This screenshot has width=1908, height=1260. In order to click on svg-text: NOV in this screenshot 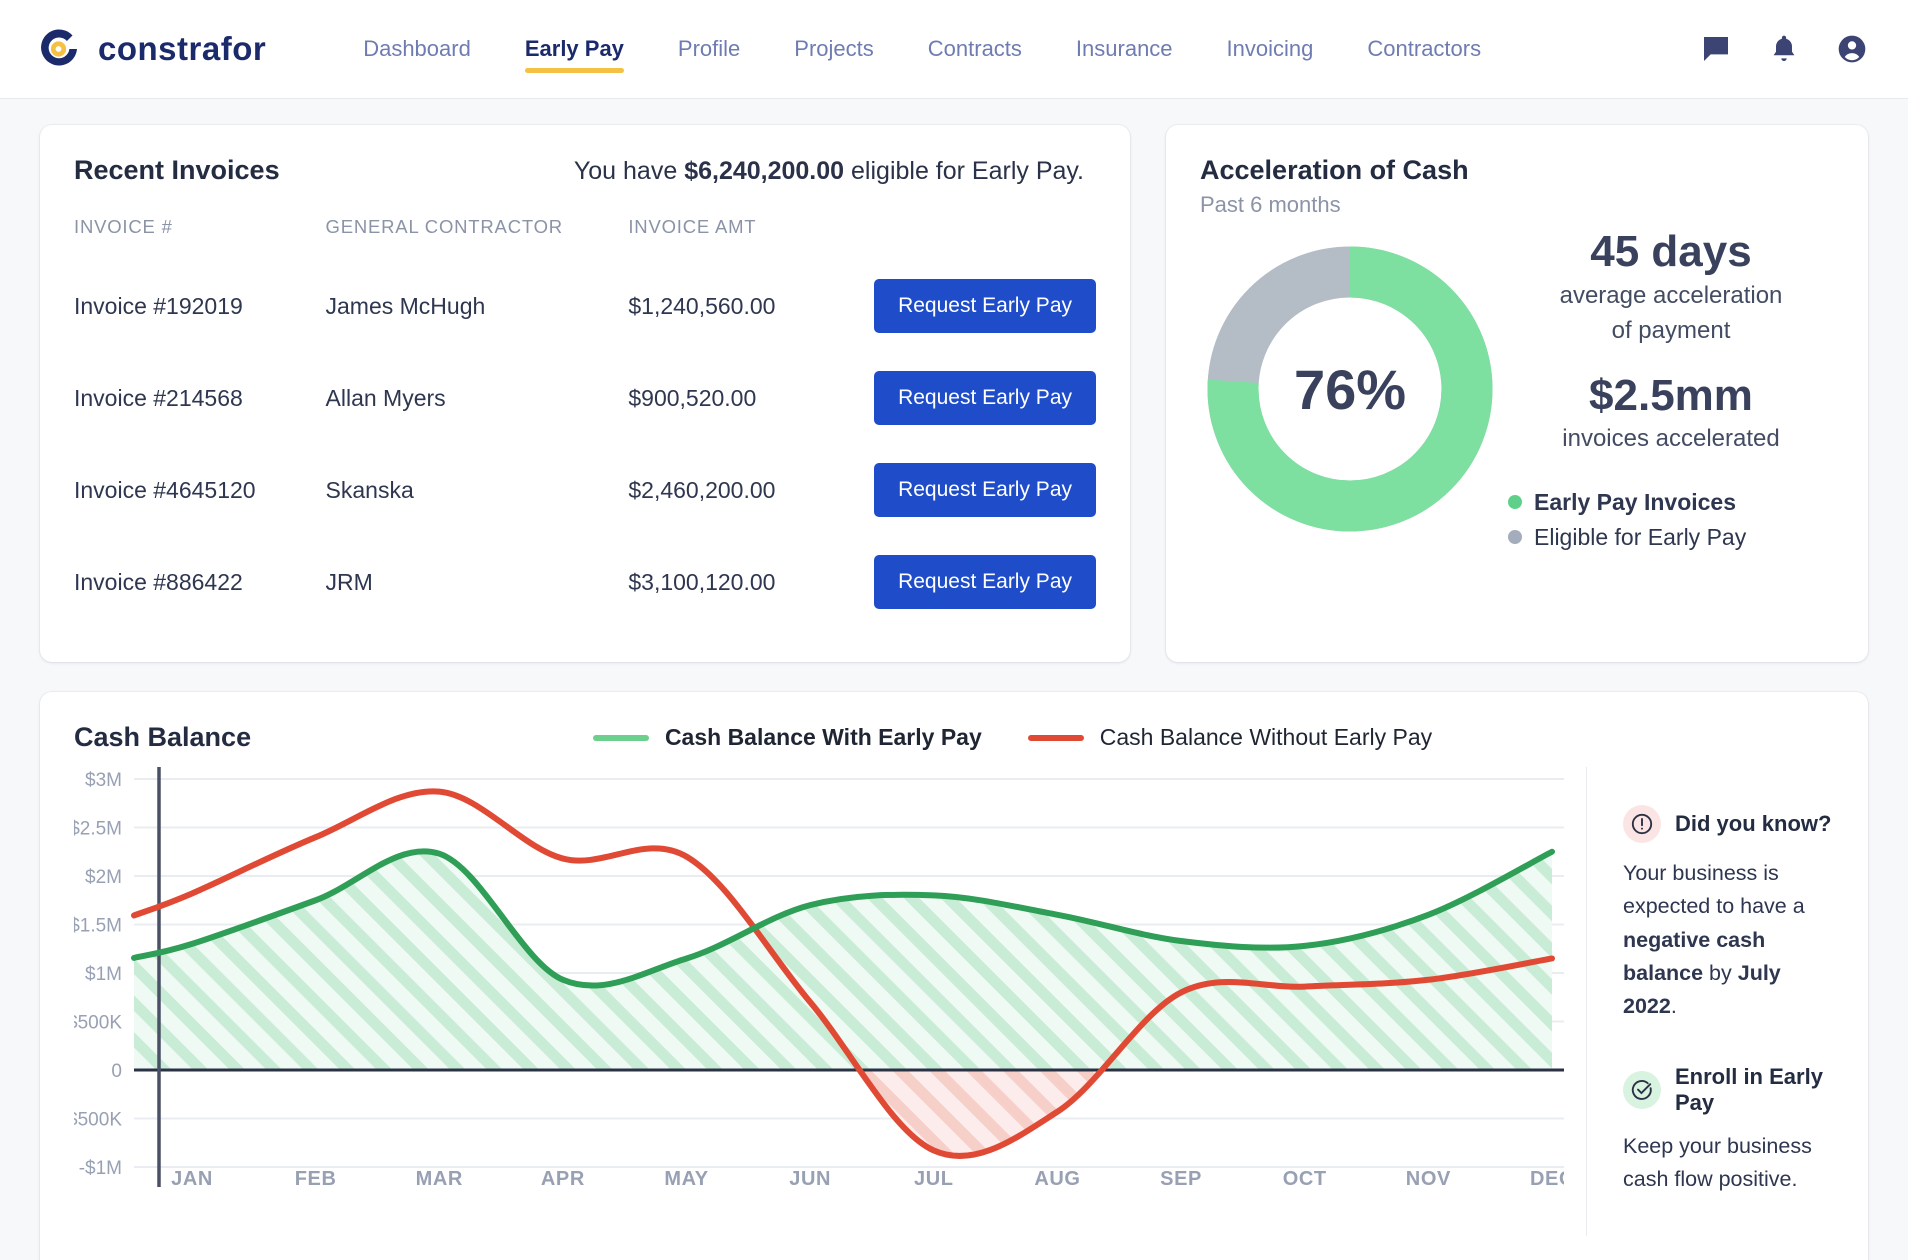, I will do `click(1428, 1177)`.